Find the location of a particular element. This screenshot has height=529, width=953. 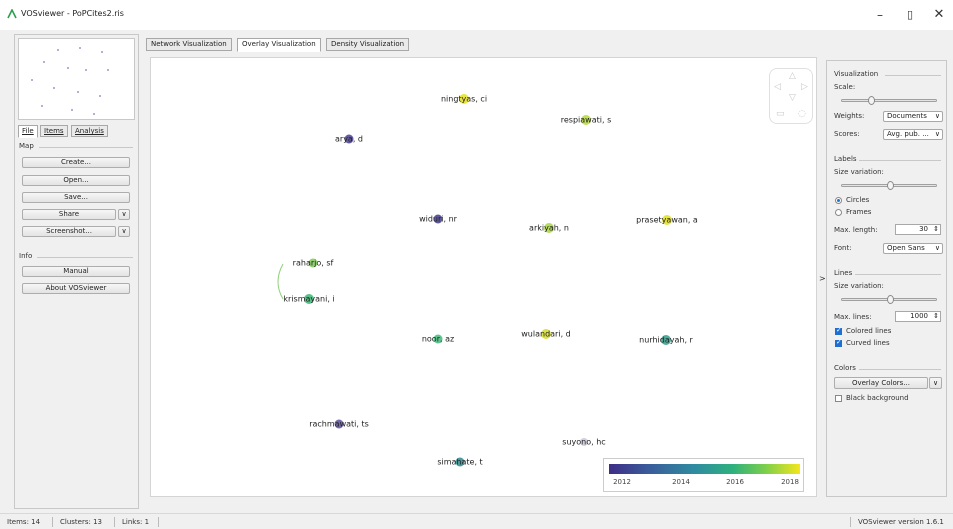

vosviewer-logo-icon is located at coordinates (12, 14).